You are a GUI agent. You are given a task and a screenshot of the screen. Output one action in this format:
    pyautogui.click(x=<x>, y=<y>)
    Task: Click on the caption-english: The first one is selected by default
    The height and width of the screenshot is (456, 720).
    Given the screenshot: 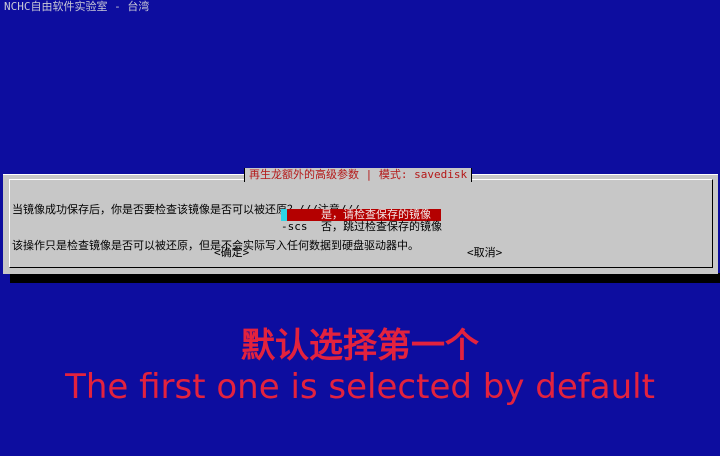 What is the action you would take?
    pyautogui.click(x=360, y=387)
    